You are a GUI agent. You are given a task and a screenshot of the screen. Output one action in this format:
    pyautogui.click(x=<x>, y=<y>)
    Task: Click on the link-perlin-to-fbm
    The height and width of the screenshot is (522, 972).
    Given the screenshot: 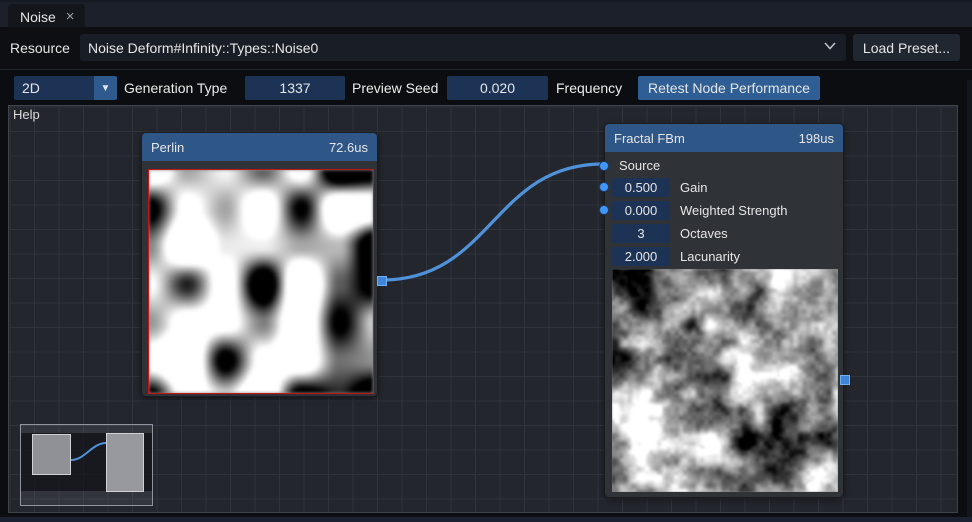 What is the action you would take?
    pyautogui.click(x=492, y=222)
    